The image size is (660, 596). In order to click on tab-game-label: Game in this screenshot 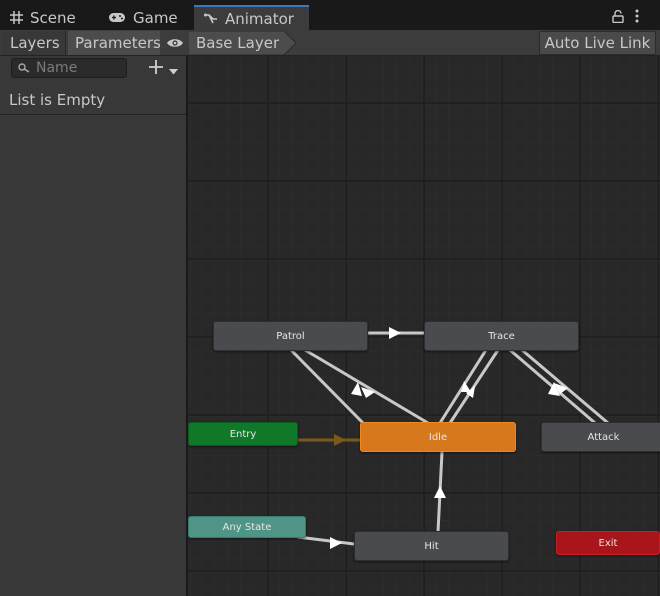, I will do `click(155, 17)`.